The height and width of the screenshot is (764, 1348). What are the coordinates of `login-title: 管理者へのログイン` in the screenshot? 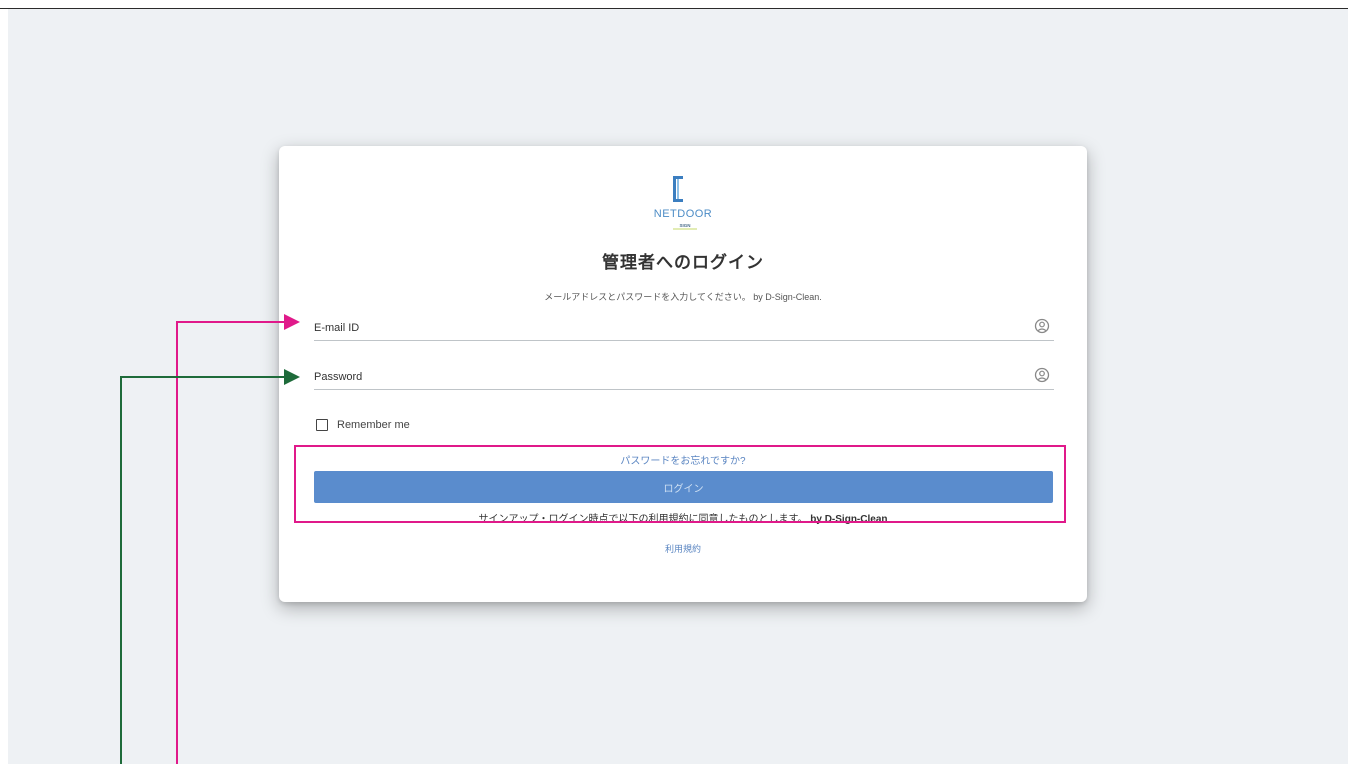 It's located at (683, 262).